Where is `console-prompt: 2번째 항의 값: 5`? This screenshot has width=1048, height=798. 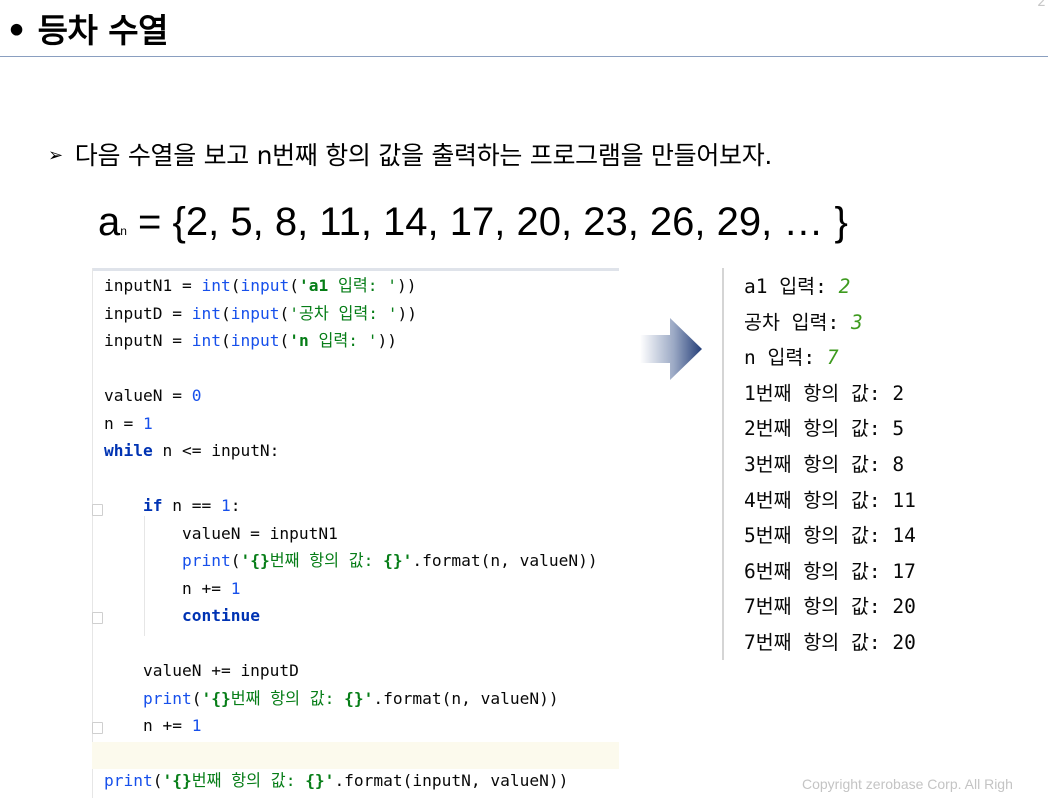
console-prompt: 2번째 항의 값: 5 is located at coordinates (824, 429).